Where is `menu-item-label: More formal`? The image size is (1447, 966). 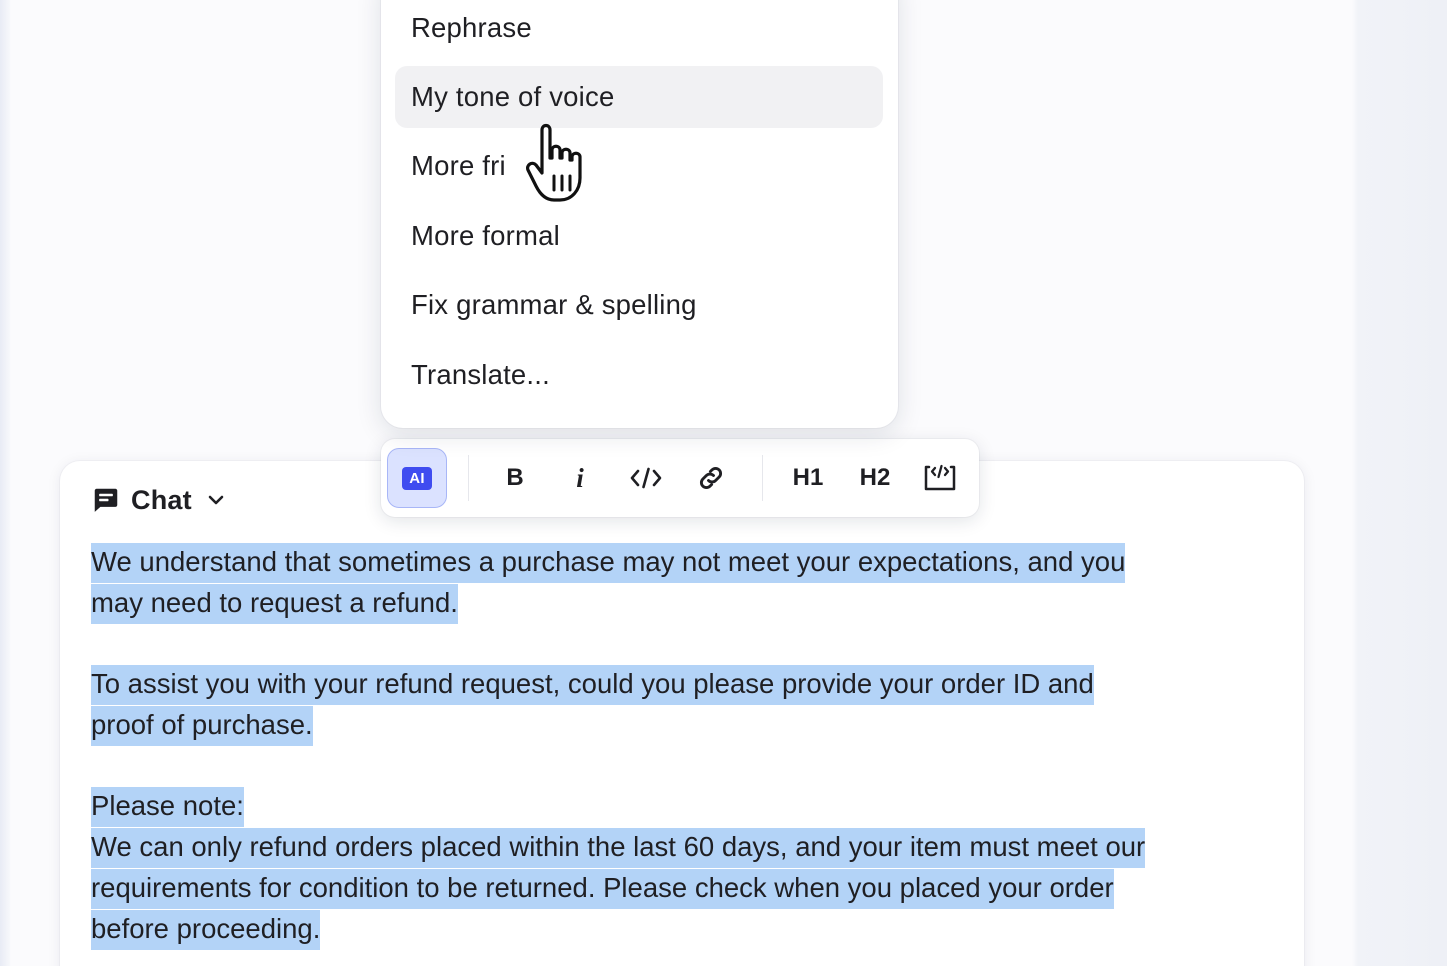 menu-item-label: More formal is located at coordinates (485, 235).